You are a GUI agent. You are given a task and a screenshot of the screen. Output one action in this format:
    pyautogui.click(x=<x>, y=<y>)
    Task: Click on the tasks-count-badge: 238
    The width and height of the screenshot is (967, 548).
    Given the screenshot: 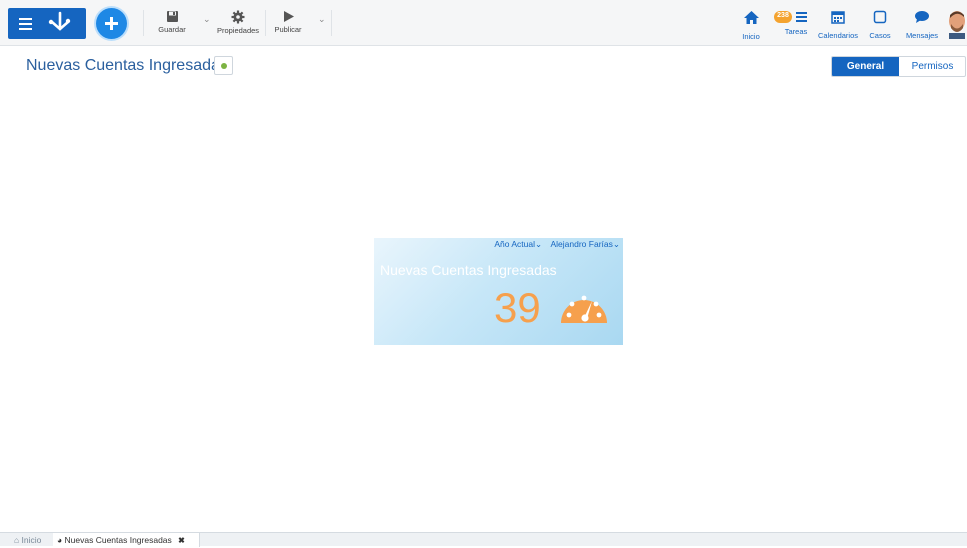 What is the action you would take?
    pyautogui.click(x=783, y=17)
    